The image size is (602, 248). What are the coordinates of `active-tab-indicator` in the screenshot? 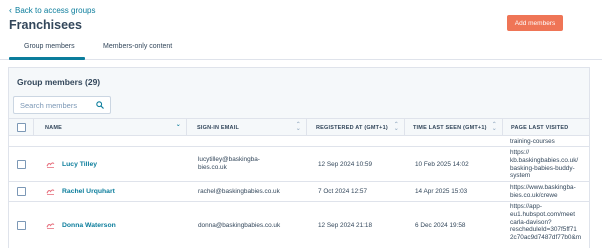 It's located at (47, 58).